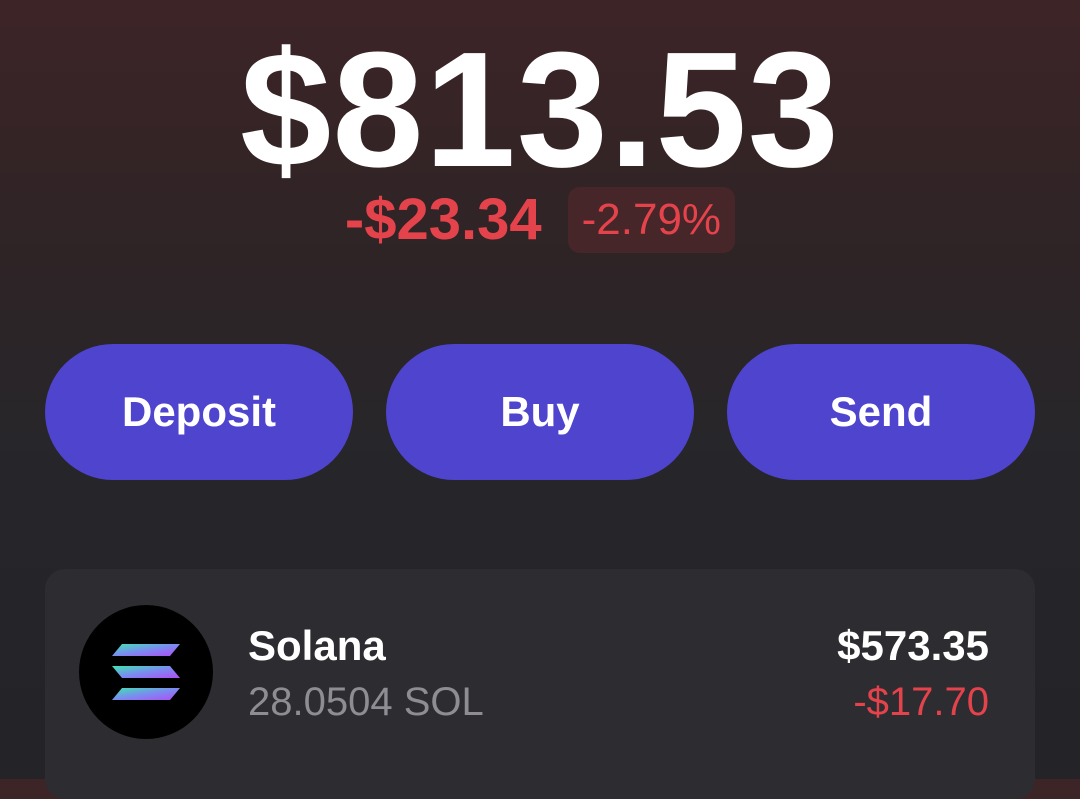 This screenshot has width=1080, height=799. I want to click on portfolio-change-row: -$23.34 -2.79%, so click(540, 220).